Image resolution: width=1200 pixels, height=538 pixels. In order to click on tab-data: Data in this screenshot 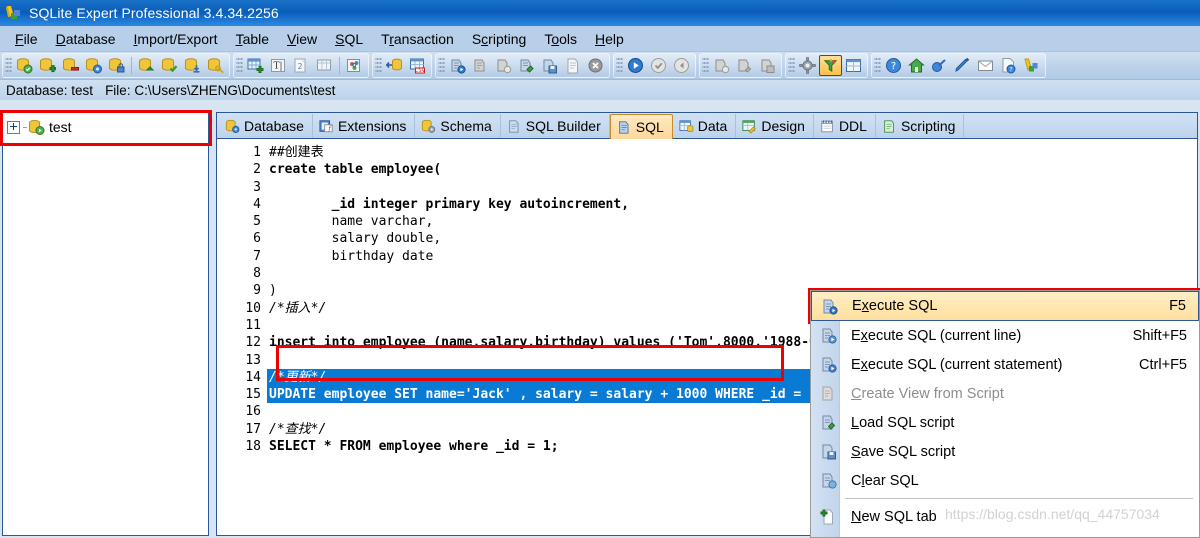, I will do `click(705, 126)`.